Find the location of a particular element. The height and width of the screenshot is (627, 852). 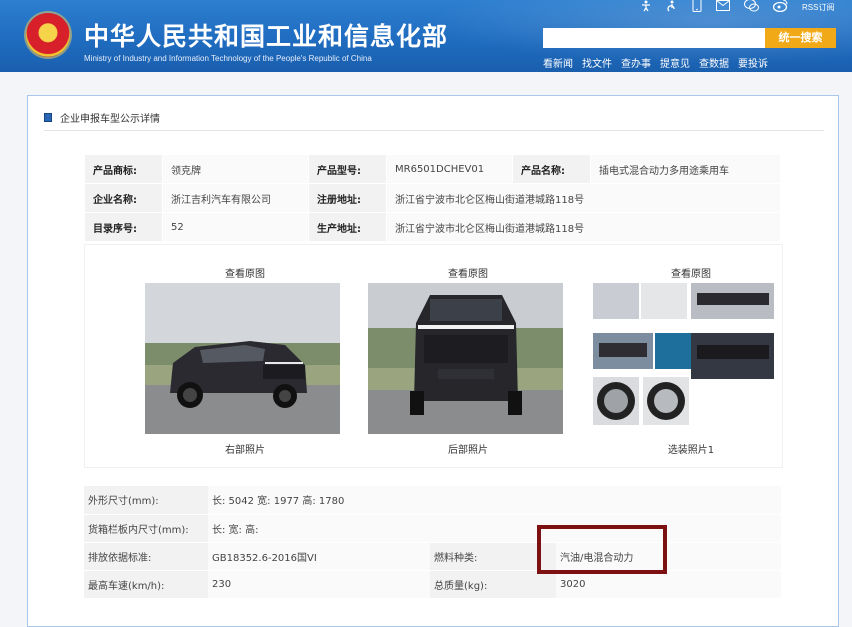

nav-feedback: 提意见 is located at coordinates (675, 62).